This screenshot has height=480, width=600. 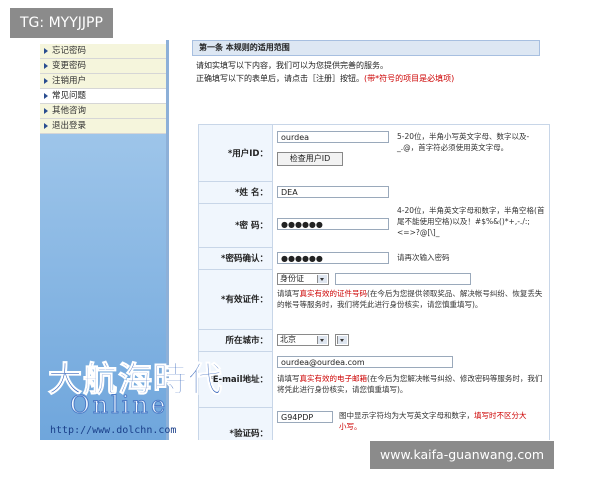 What do you see at coordinates (411, 340) in the screenshot?
I see `city-cell: 北京` at bounding box center [411, 340].